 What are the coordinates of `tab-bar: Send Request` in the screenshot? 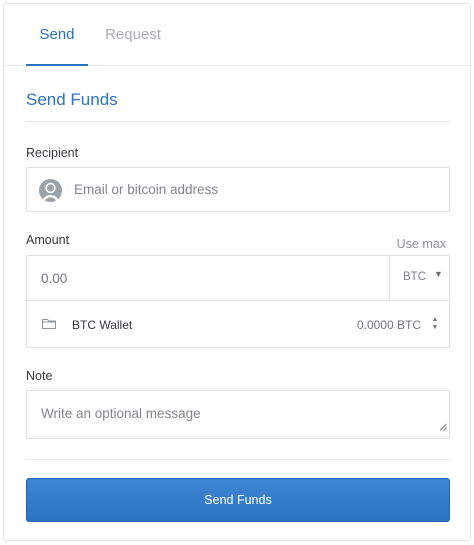 It's located at (237, 35).